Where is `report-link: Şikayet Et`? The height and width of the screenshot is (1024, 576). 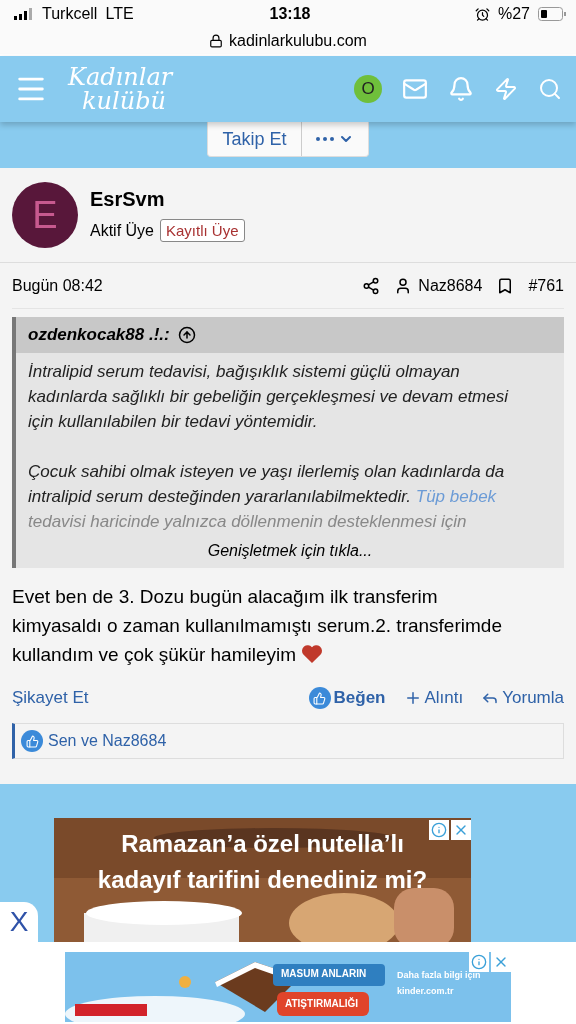
report-link: Şikayet Et is located at coordinates (50, 698).